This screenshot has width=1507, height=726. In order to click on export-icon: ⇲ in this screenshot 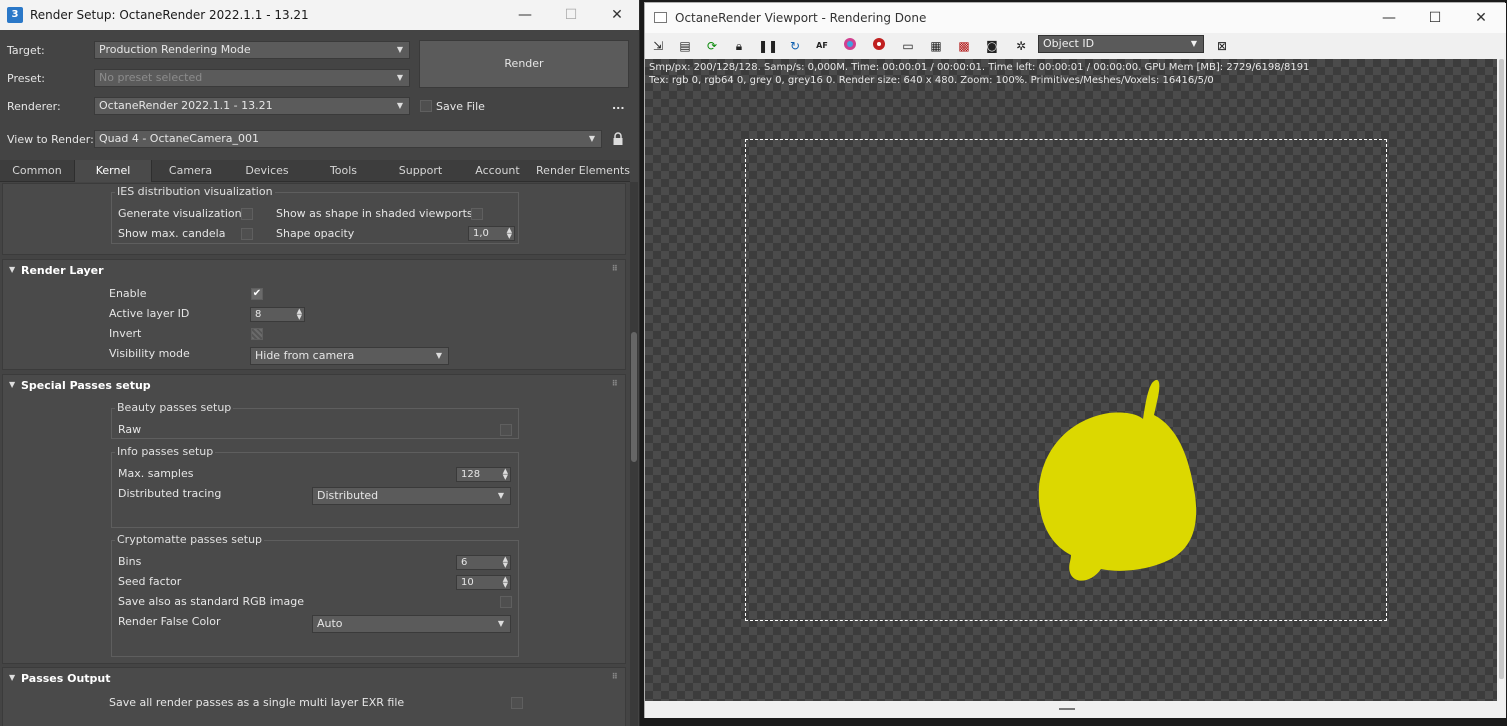, I will do `click(658, 46)`.